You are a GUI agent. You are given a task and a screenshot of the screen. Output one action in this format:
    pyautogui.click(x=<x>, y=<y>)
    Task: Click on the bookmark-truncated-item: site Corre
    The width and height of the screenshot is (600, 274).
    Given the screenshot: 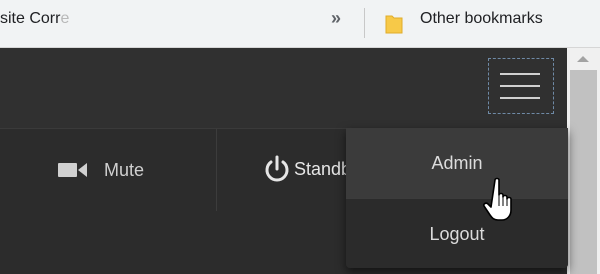 What is the action you would take?
    pyautogui.click(x=34, y=19)
    